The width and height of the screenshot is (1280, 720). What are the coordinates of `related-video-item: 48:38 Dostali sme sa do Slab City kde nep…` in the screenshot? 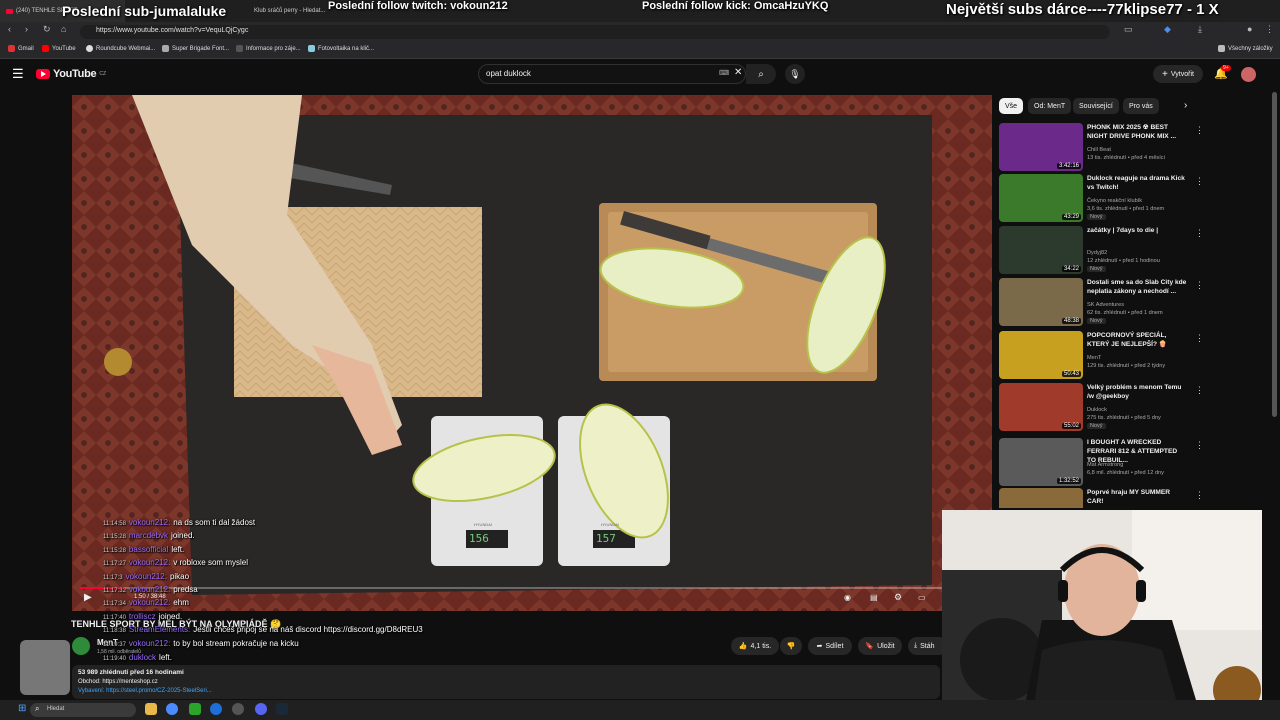 It's located at (1101, 304).